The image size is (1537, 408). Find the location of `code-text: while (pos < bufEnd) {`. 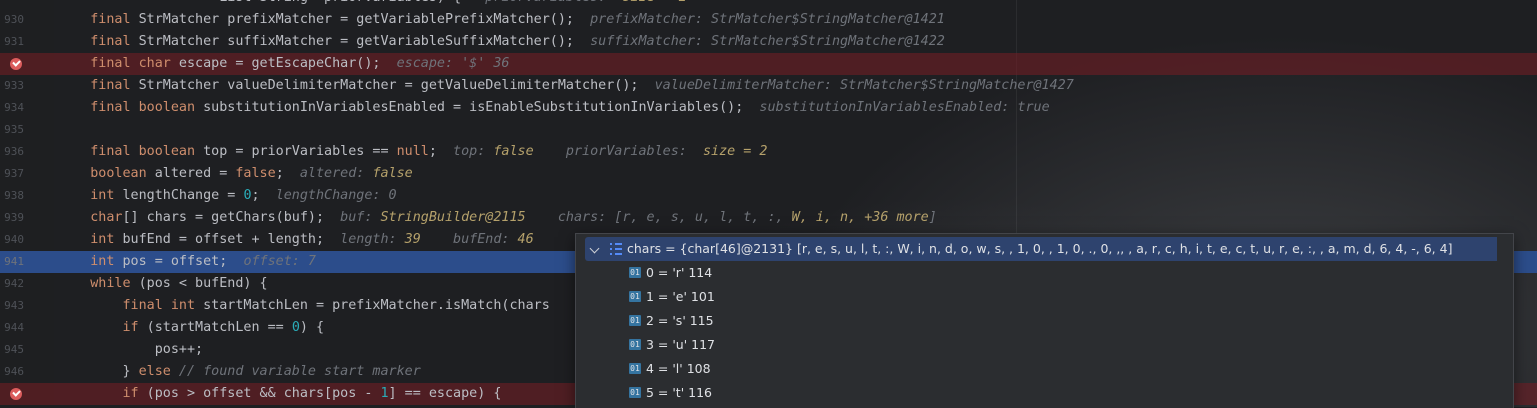

code-text: while (pos < bufEnd) { is located at coordinates (162, 284).